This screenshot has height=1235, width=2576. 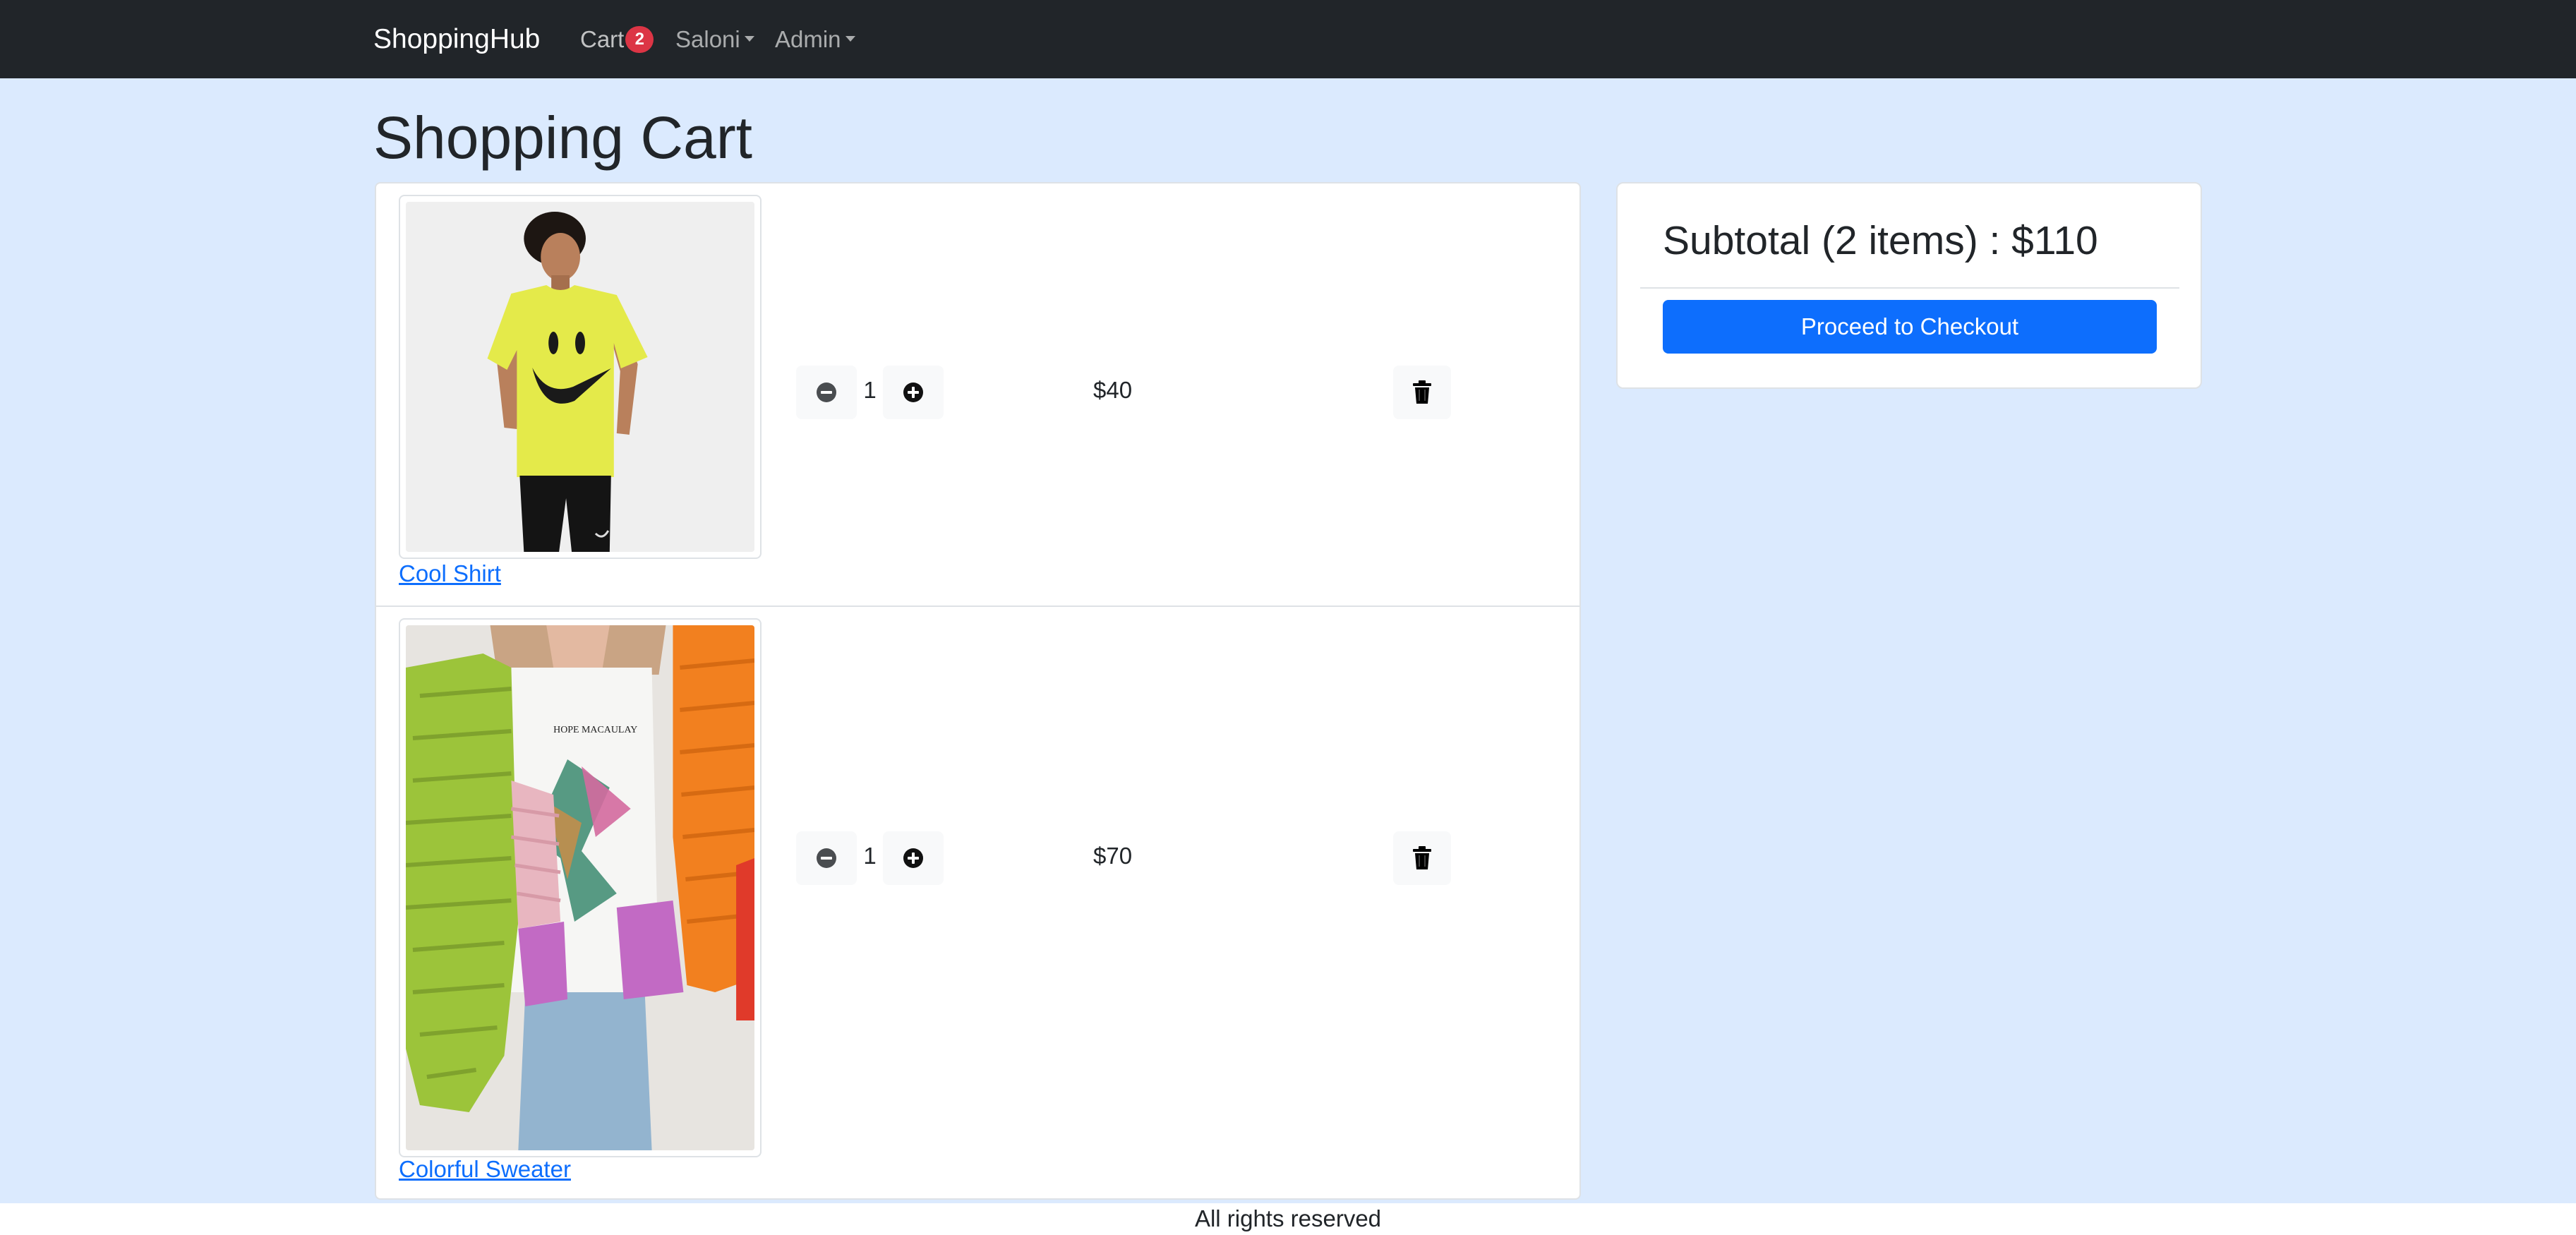 What do you see at coordinates (595, 730) in the screenshot?
I see `svg-text: HOPE MACAULAY` at bounding box center [595, 730].